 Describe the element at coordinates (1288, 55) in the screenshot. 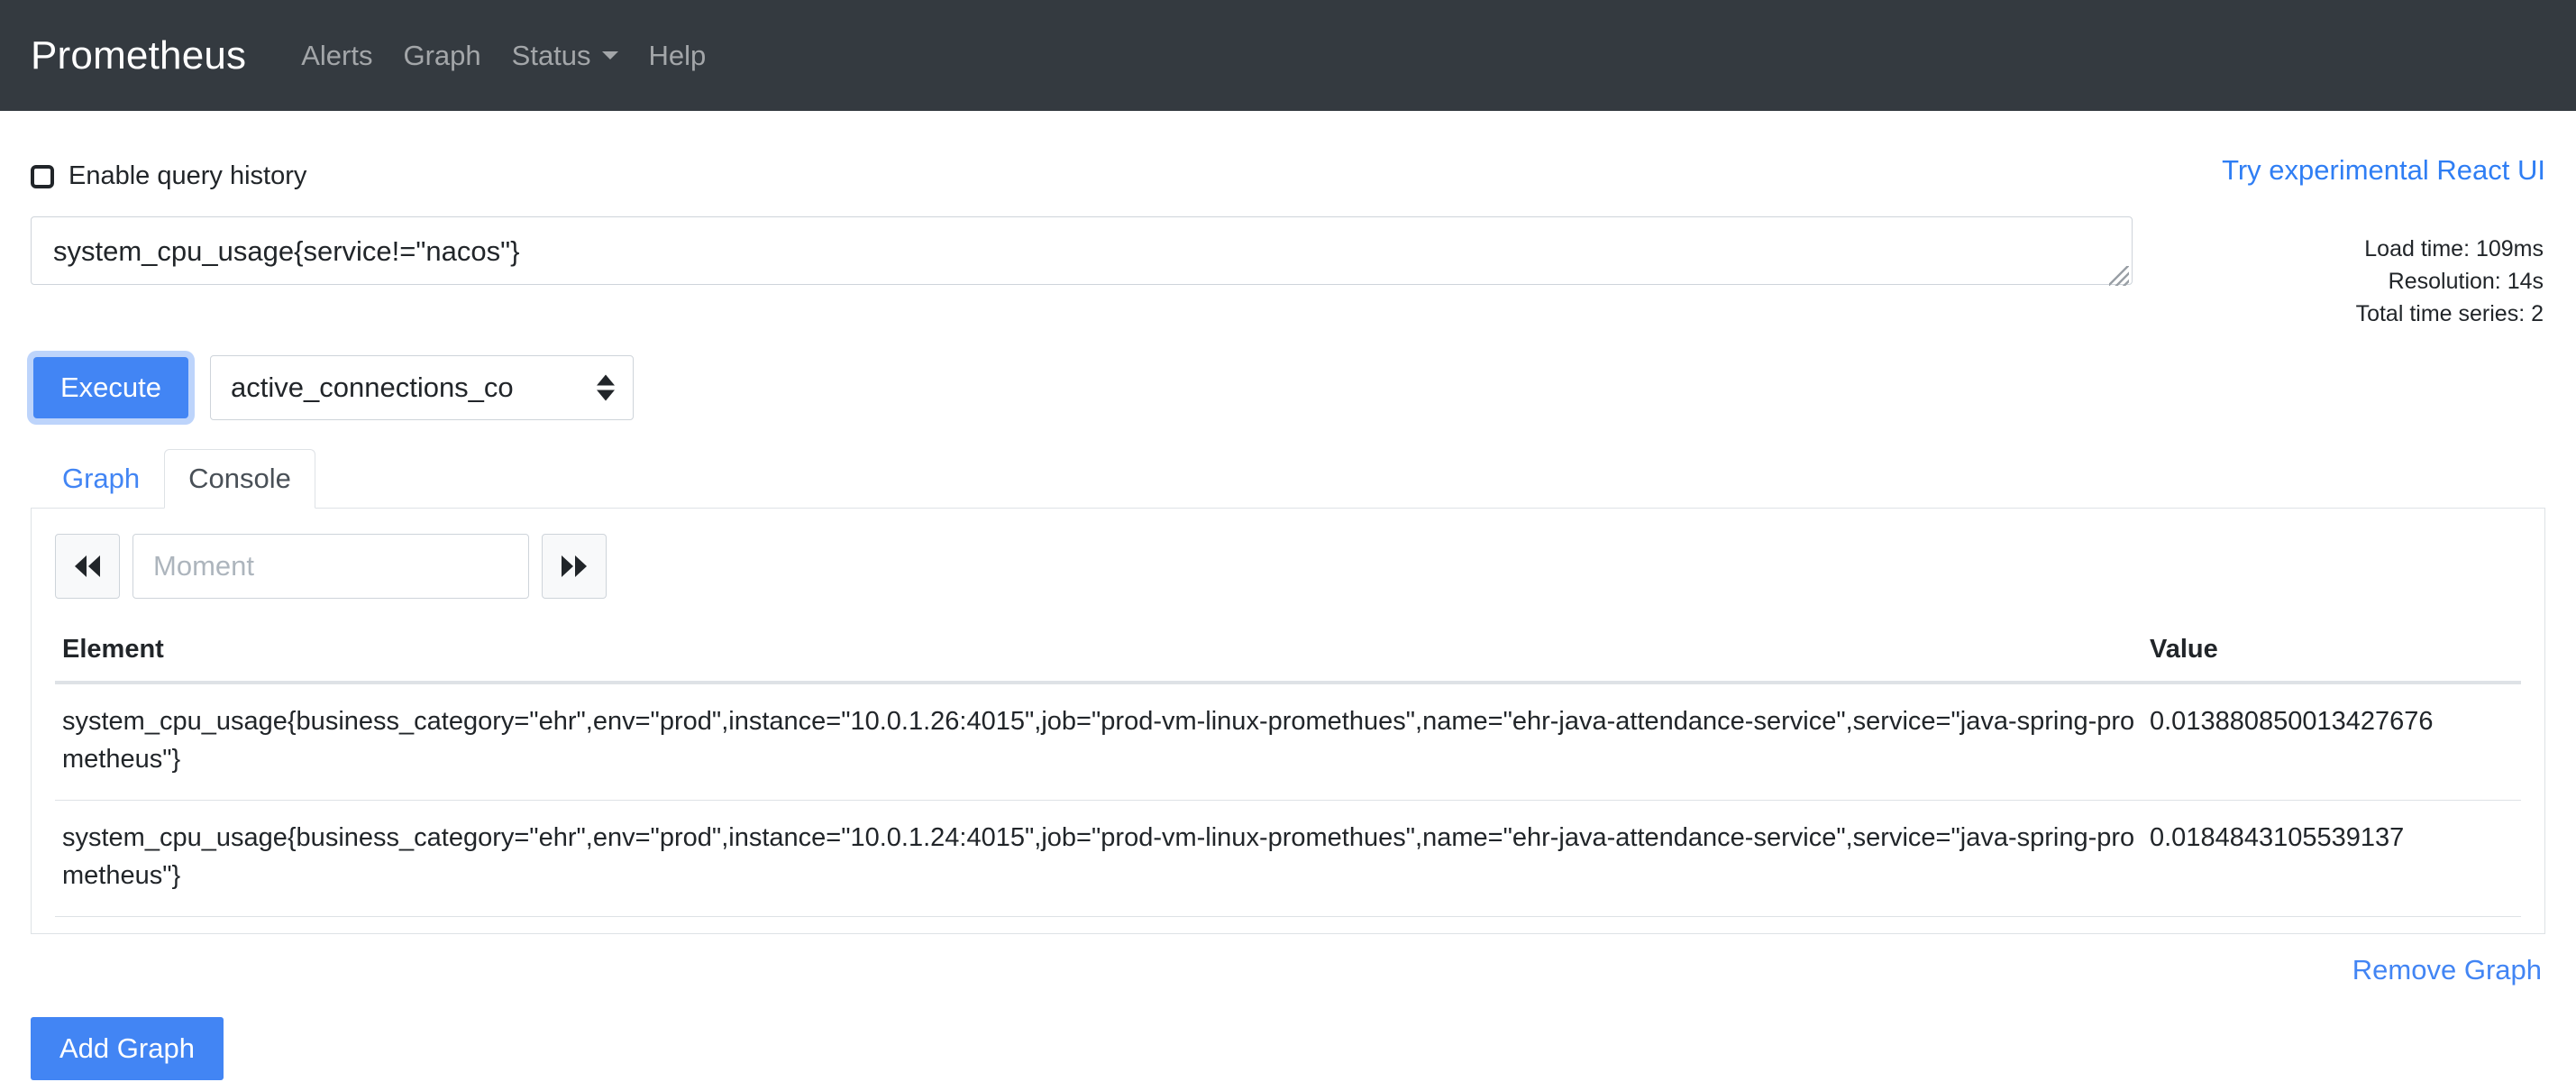

I see `navbar: Prometheus Alerts Graph Status Help` at that location.